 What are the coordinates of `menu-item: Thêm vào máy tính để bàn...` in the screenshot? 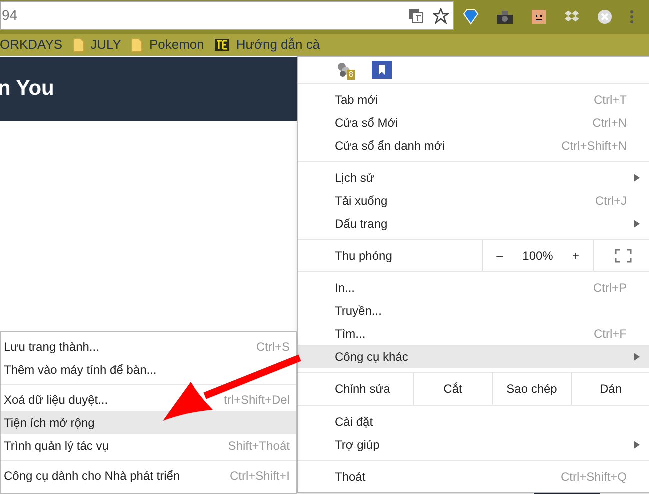 It's located at (148, 369).